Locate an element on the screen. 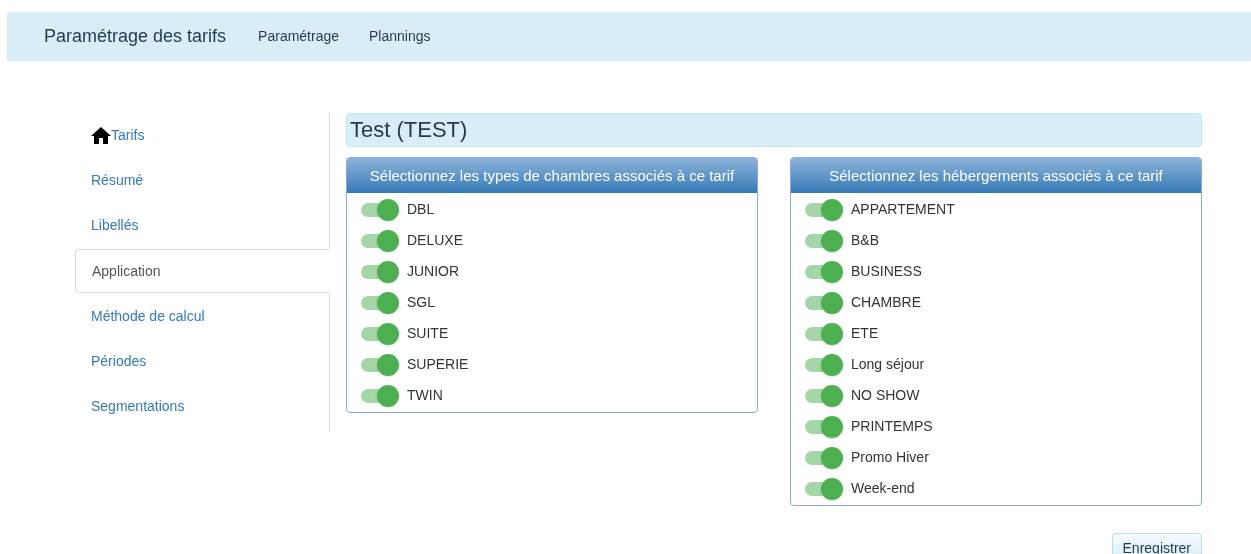 The image size is (1251, 554). toggle-label: CHAMBRE is located at coordinates (886, 302).